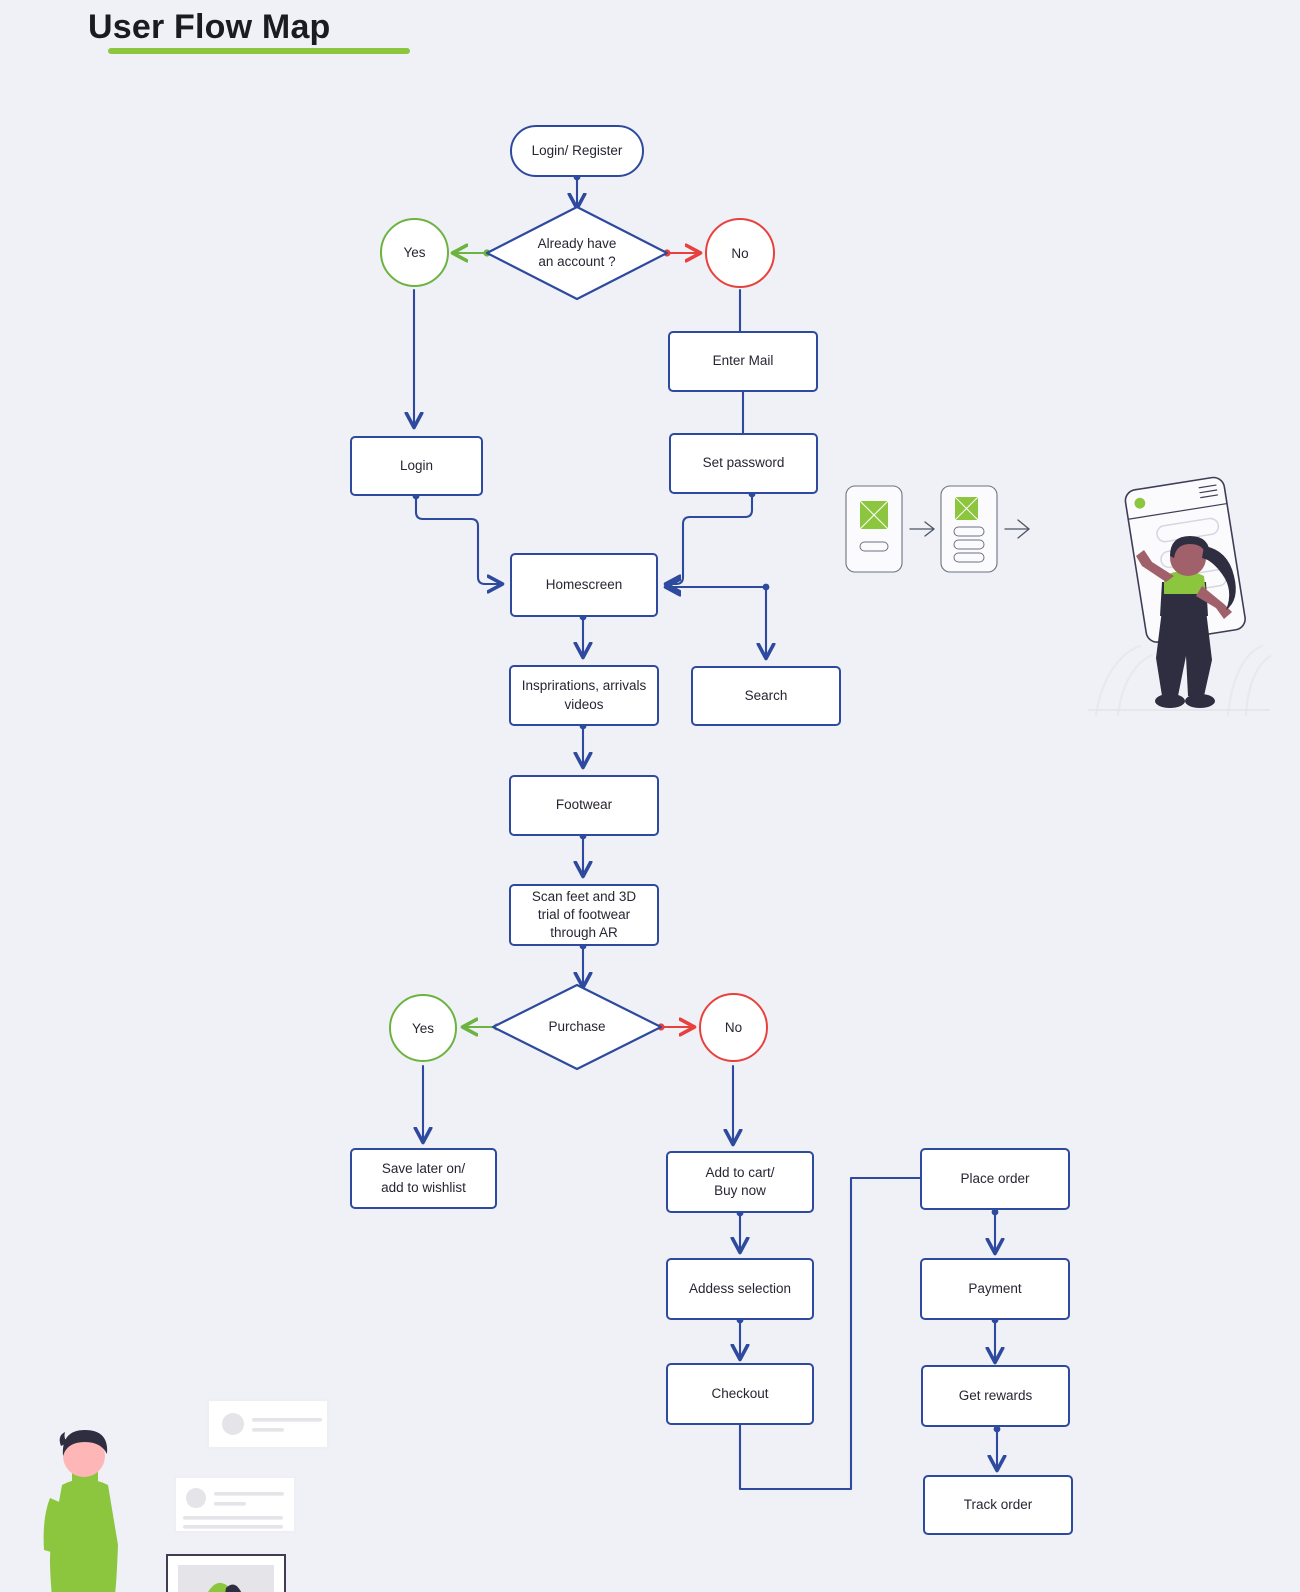 The height and width of the screenshot is (1592, 1300). I want to click on node-label: Checkout, so click(740, 1393).